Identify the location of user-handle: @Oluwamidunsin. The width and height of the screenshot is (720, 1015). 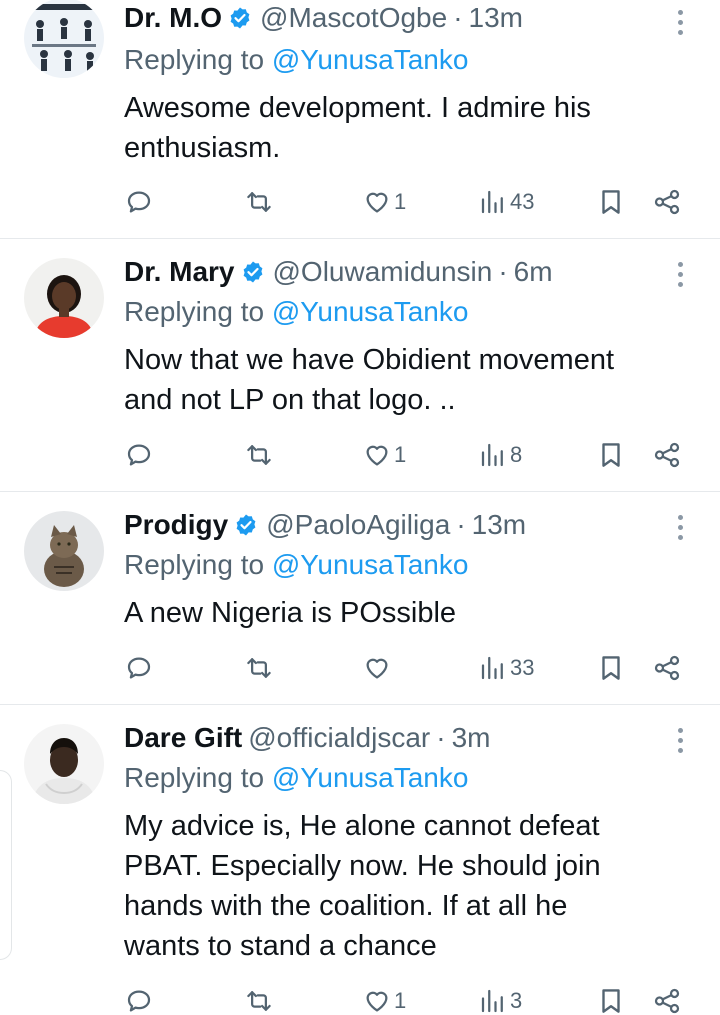
(383, 272).